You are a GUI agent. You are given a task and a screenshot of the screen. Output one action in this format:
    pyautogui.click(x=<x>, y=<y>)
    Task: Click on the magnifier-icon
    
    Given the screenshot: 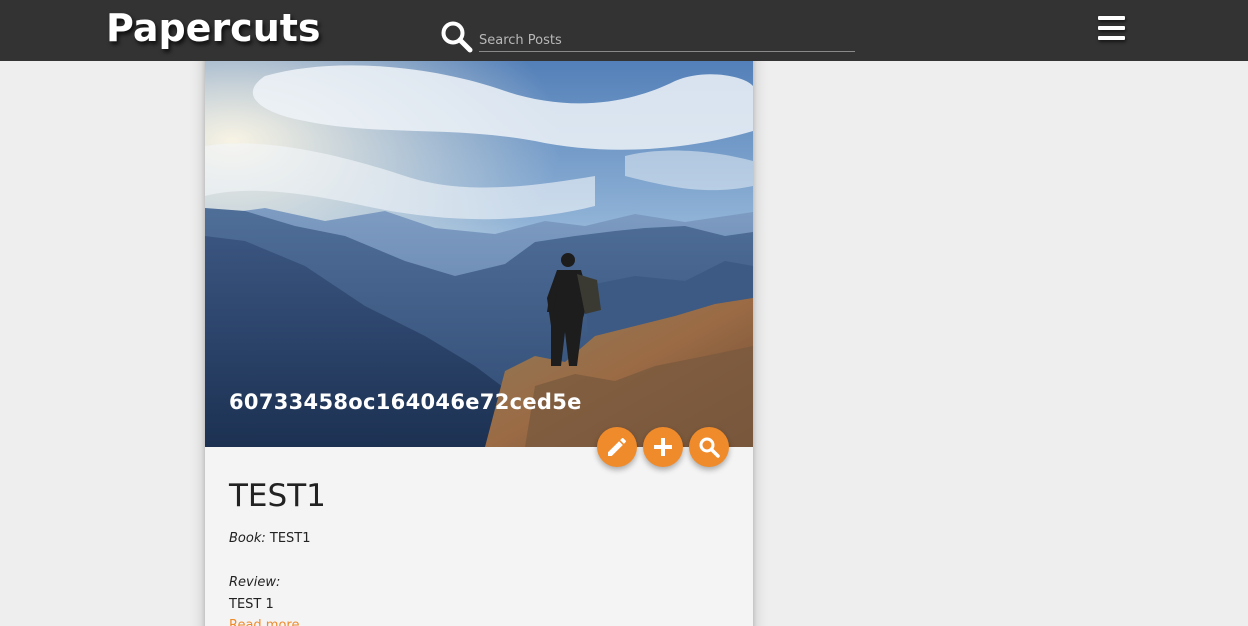 What is the action you would take?
    pyautogui.click(x=709, y=447)
    